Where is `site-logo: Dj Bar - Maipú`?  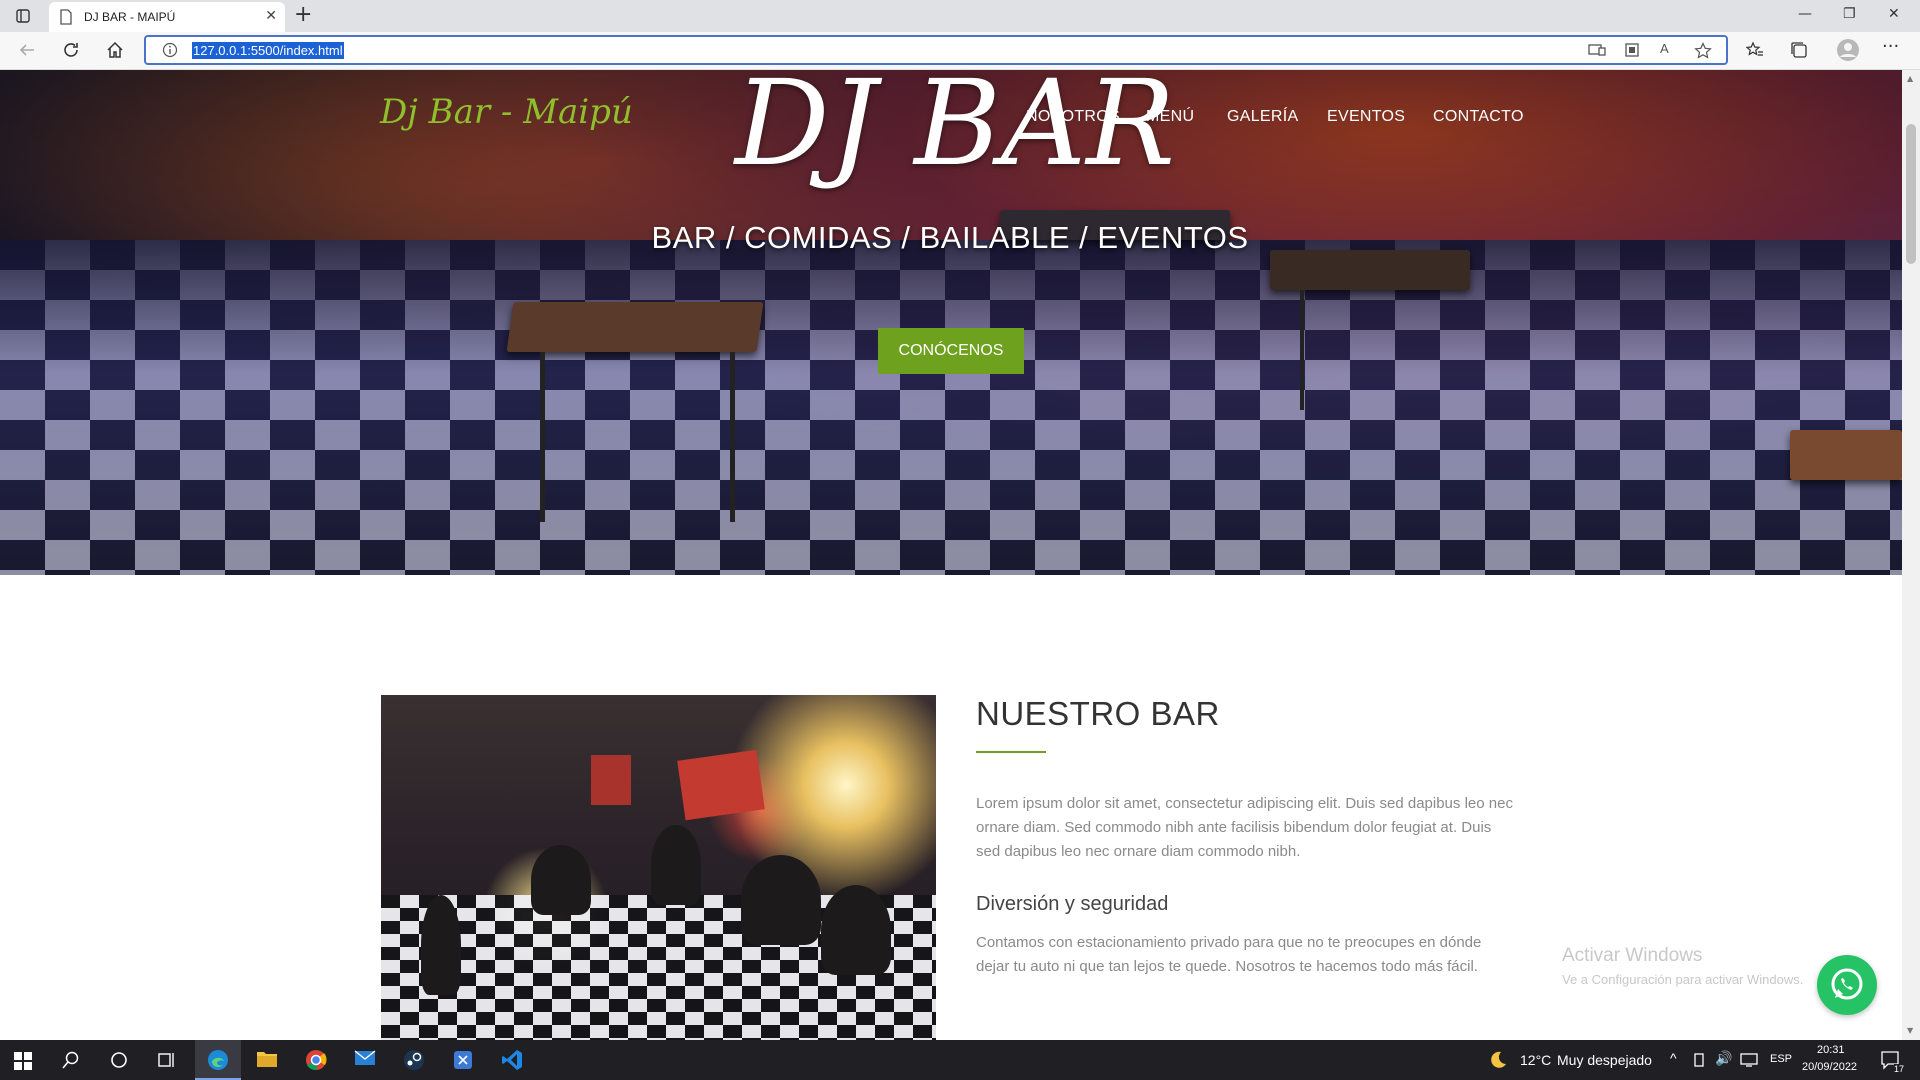
site-logo: Dj Bar - Maipú is located at coordinates (506, 112).